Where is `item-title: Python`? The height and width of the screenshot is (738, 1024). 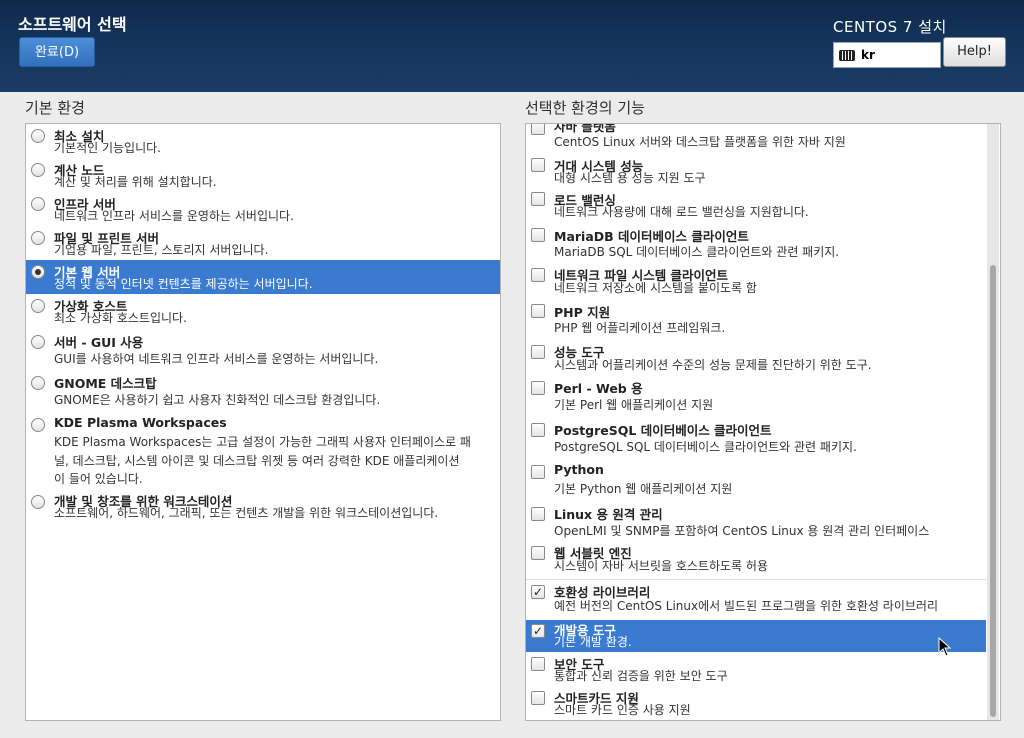
item-title: Python is located at coordinates (579, 469).